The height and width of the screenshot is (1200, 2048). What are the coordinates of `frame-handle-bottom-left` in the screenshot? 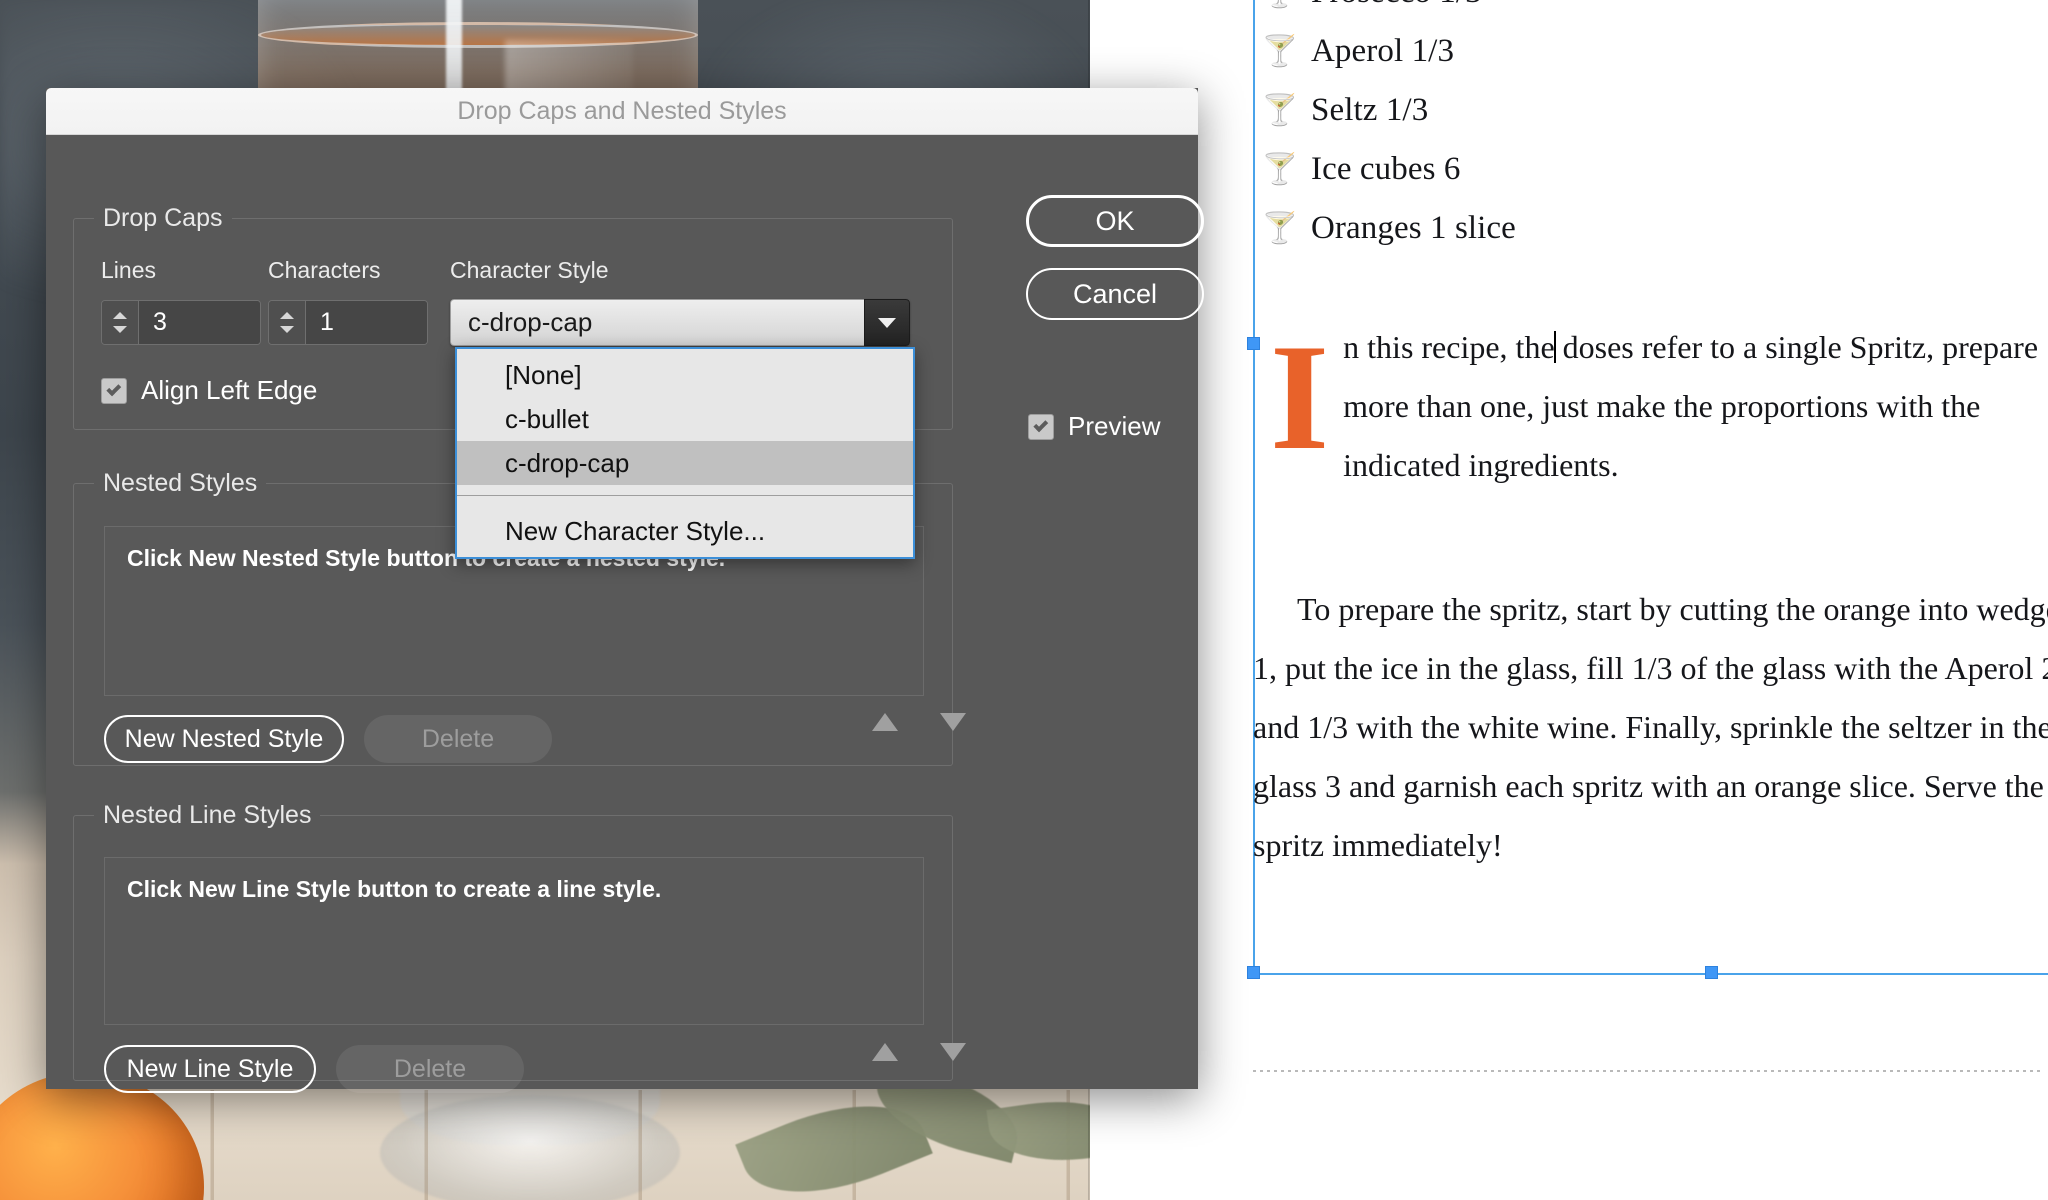 It's located at (1253, 972).